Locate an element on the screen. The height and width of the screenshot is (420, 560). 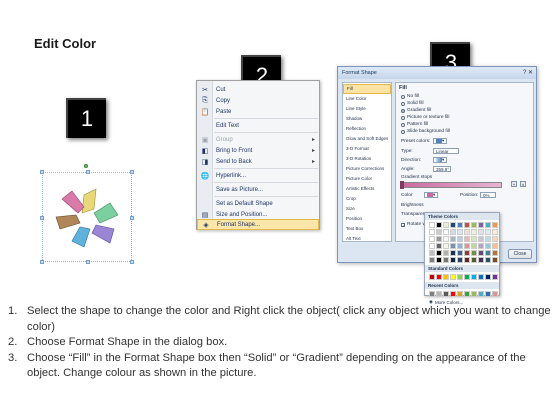
option-slide-background-fill: Slide background fill is located at coordinates (425, 131).